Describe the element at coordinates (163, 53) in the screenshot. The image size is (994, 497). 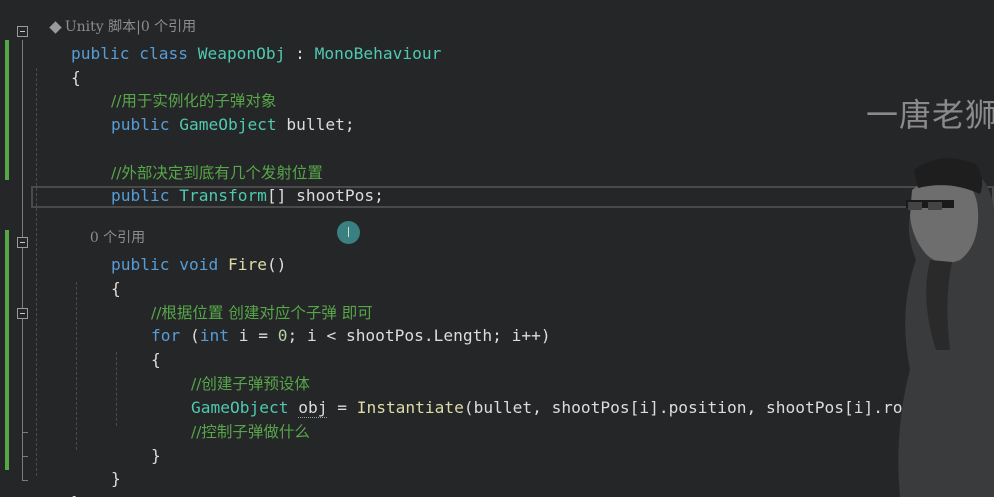
I see `keyword: class` at that location.